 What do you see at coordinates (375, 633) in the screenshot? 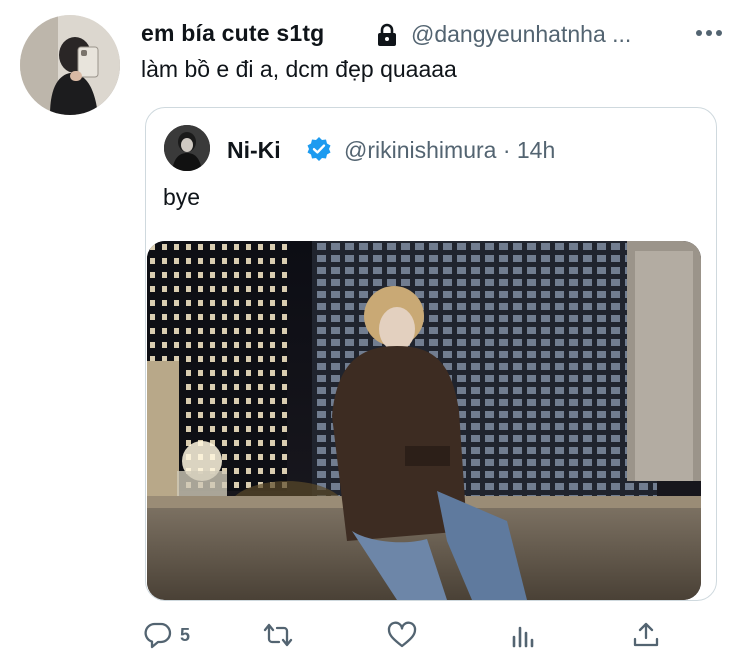
I see `tweet-actions-bar: 5` at bounding box center [375, 633].